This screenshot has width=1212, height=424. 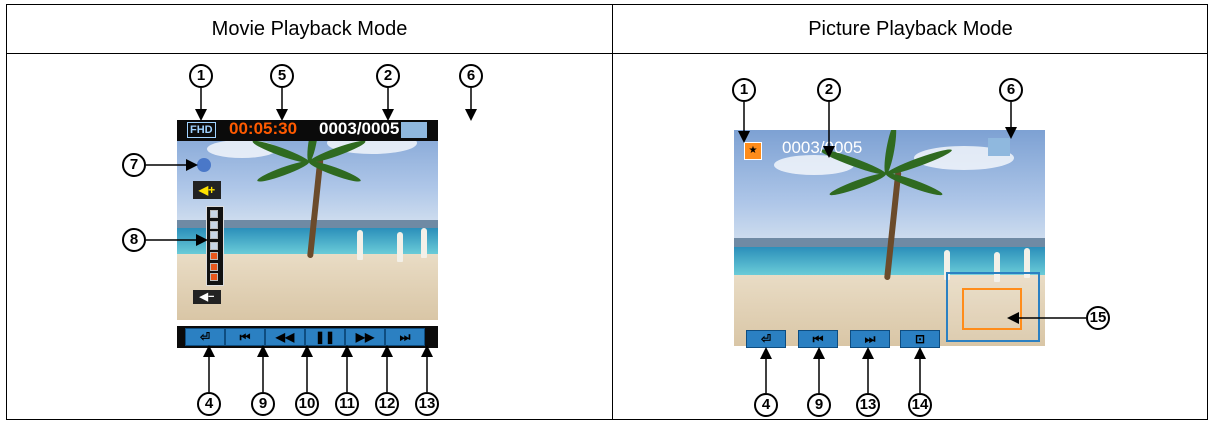 I want to click on callout-7: 7, so click(x=134, y=165).